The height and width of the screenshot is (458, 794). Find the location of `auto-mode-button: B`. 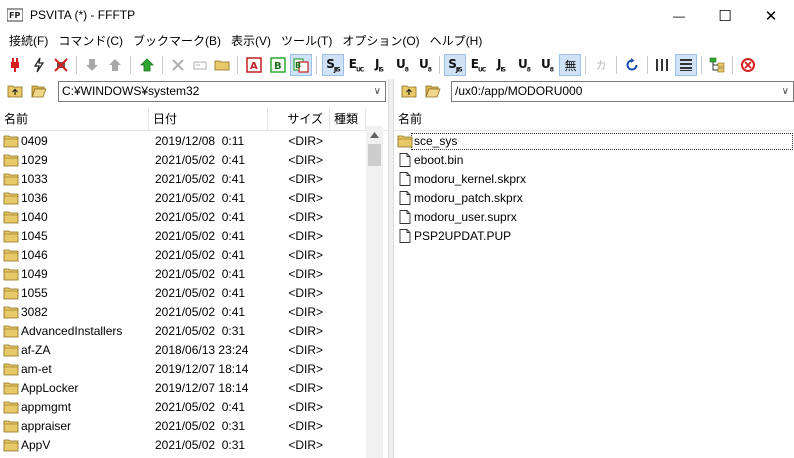

auto-mode-button: B is located at coordinates (301, 65).